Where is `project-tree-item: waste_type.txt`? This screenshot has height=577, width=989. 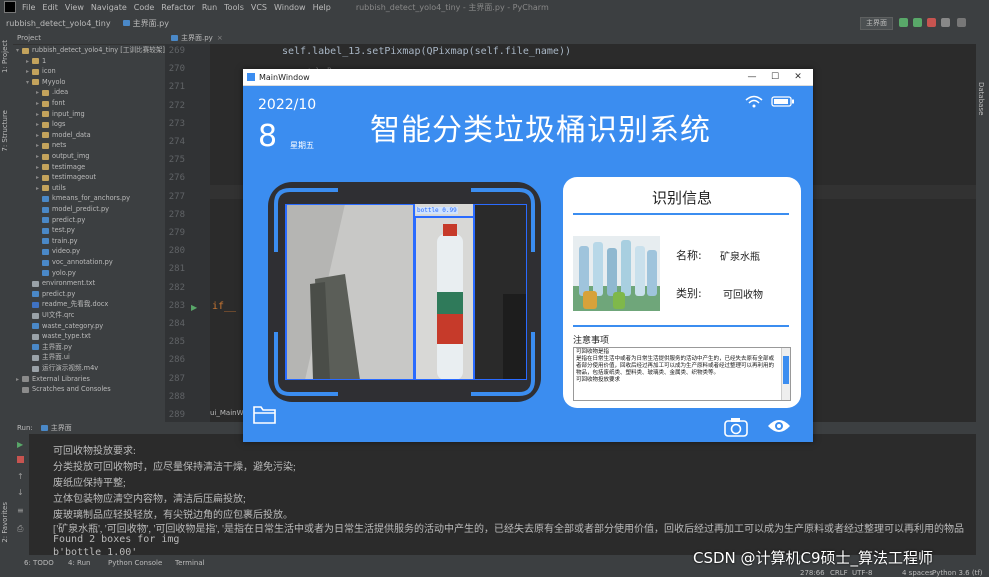
project-tree-item: waste_type.txt is located at coordinates (58, 336).